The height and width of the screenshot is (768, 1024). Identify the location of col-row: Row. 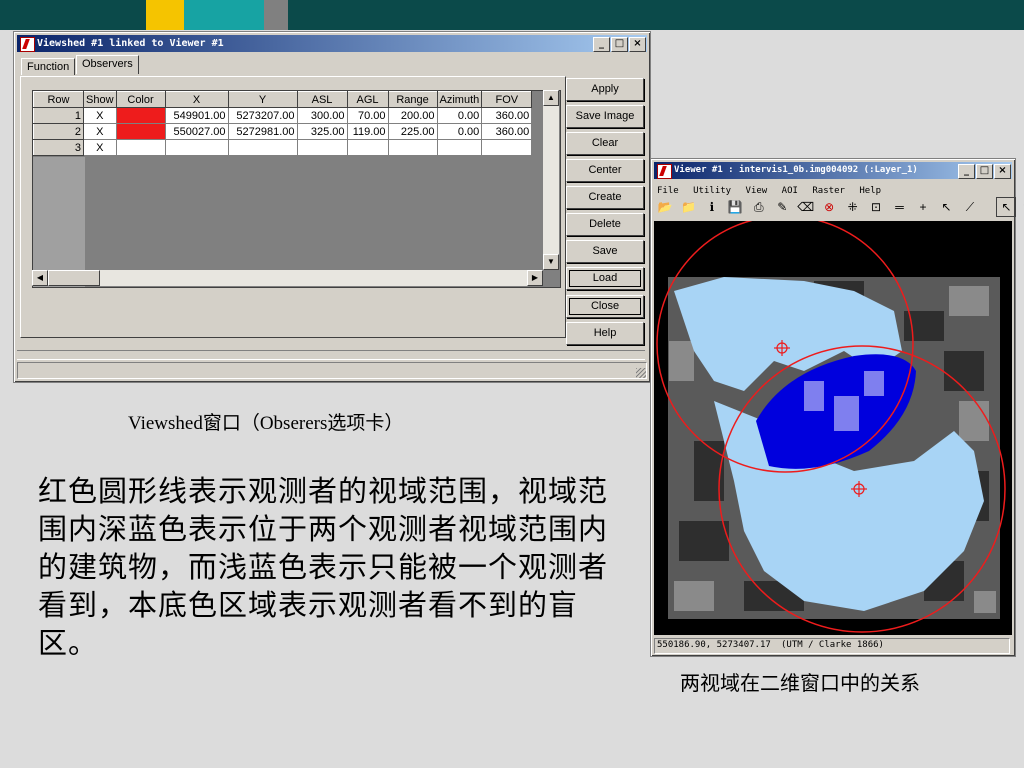
(58, 99).